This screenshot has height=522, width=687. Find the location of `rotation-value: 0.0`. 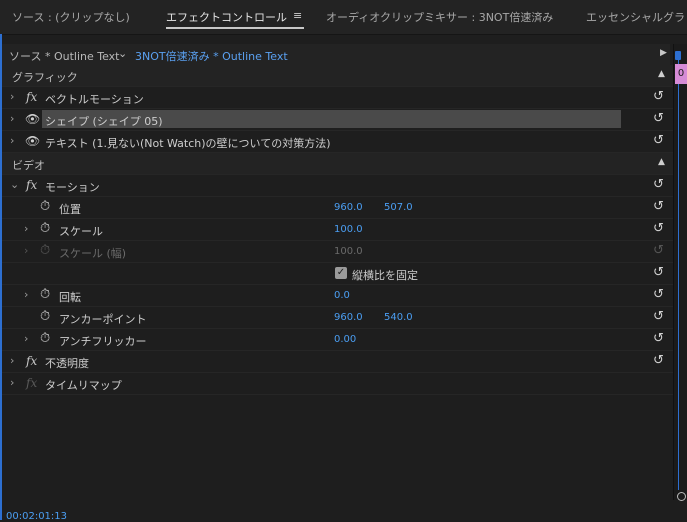

rotation-value: 0.0 is located at coordinates (342, 295).